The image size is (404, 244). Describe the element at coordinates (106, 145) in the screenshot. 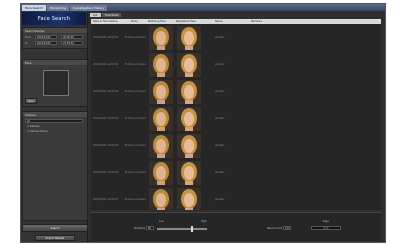

I see `row-datetime: 2016/01/01 12:00:05` at that location.